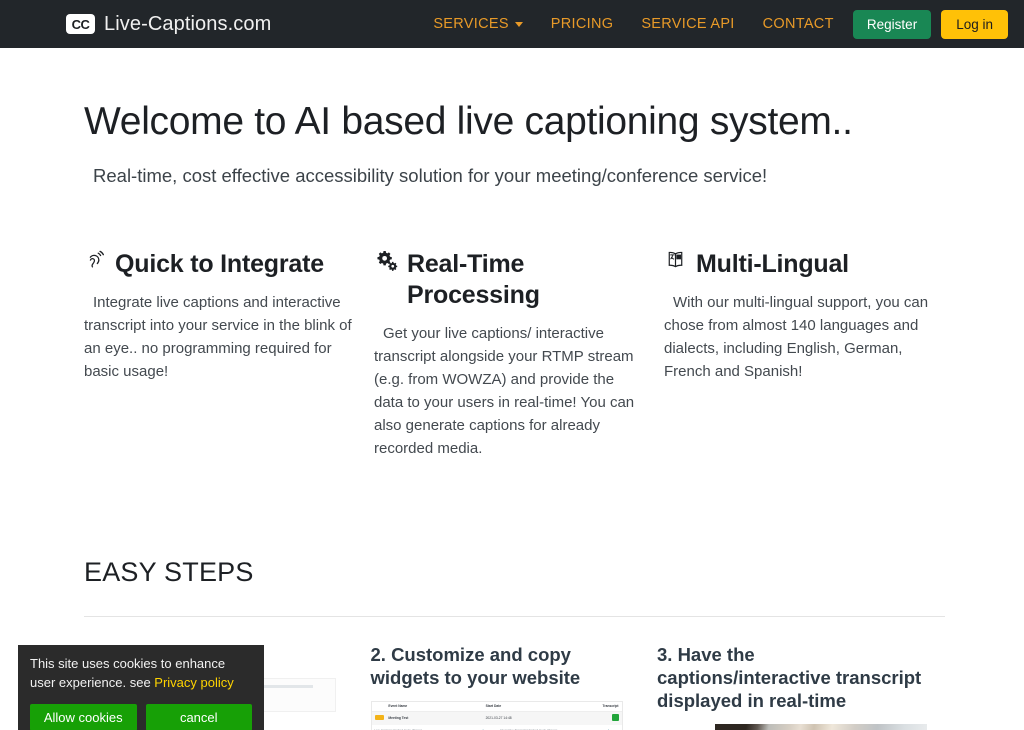 Image resolution: width=1024 pixels, height=730 pixels. I want to click on step-3-thumbnail, so click(792, 727).